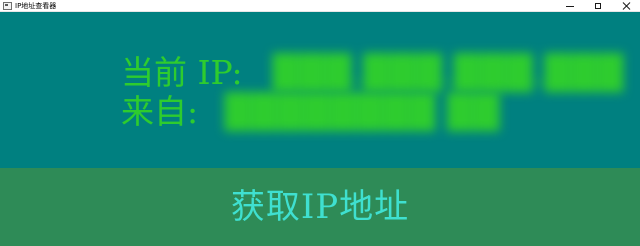 The width and height of the screenshot is (640, 246). Describe the element at coordinates (449, 72) in the screenshot. I see `current-ip-value: ███.███.███.███` at that location.